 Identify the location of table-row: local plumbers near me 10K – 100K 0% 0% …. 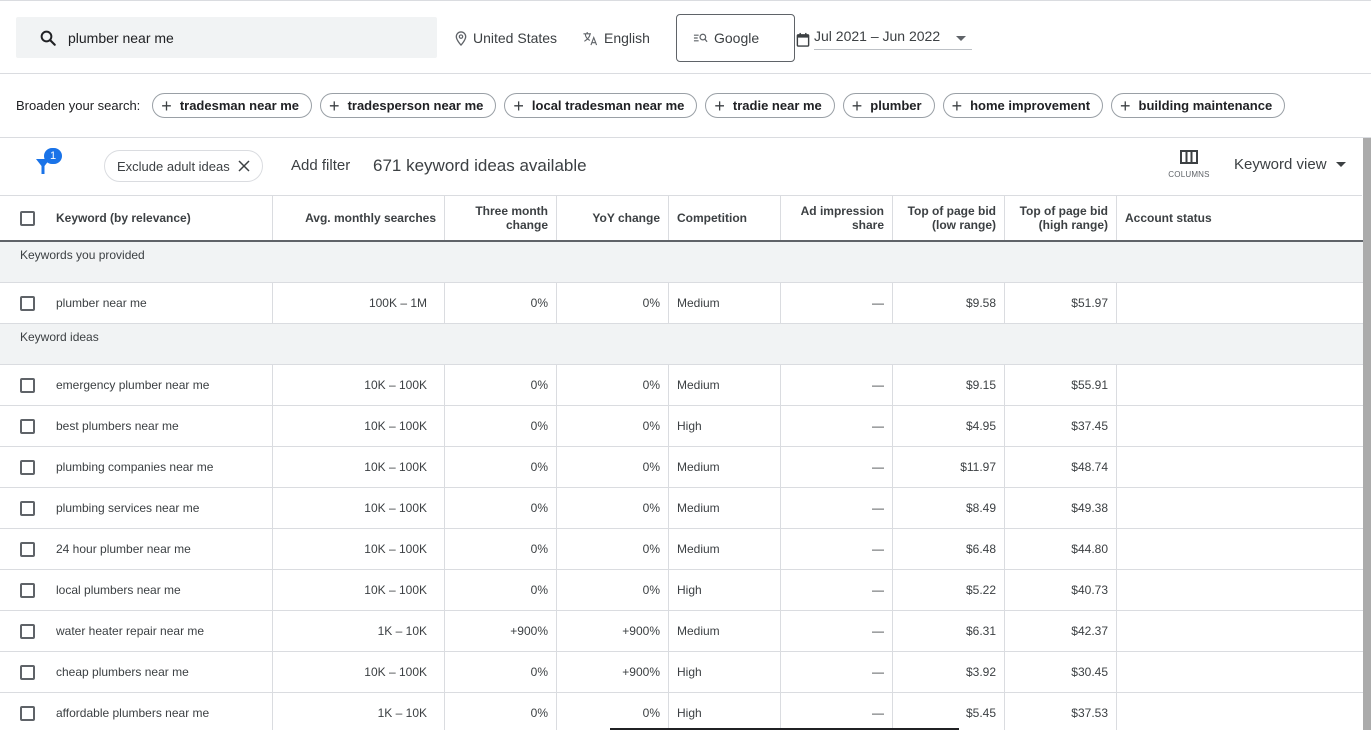
(681, 590).